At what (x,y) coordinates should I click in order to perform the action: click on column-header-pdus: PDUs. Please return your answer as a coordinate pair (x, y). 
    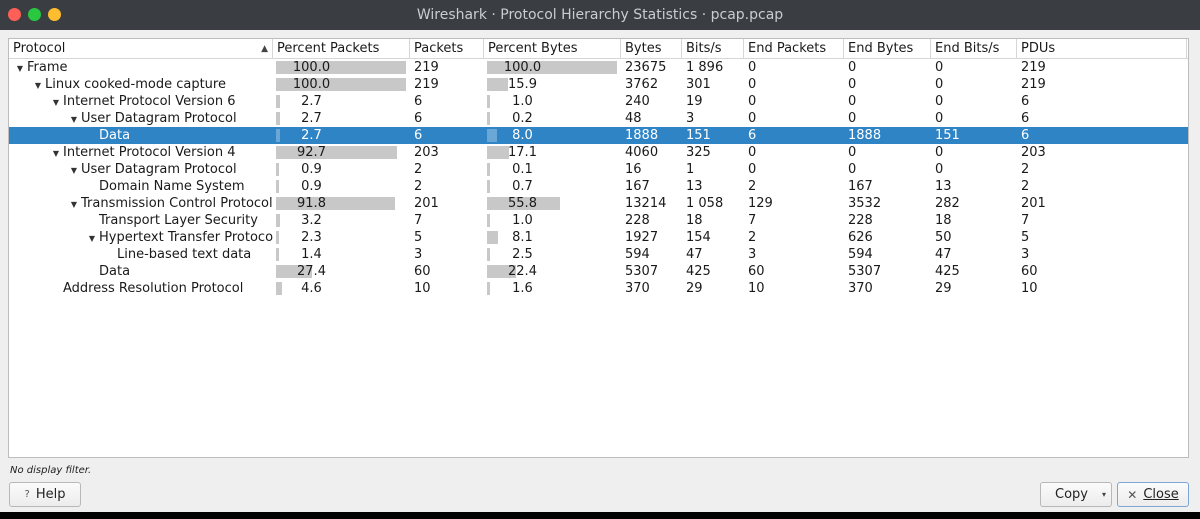
    Looking at the image, I should click on (1102, 49).